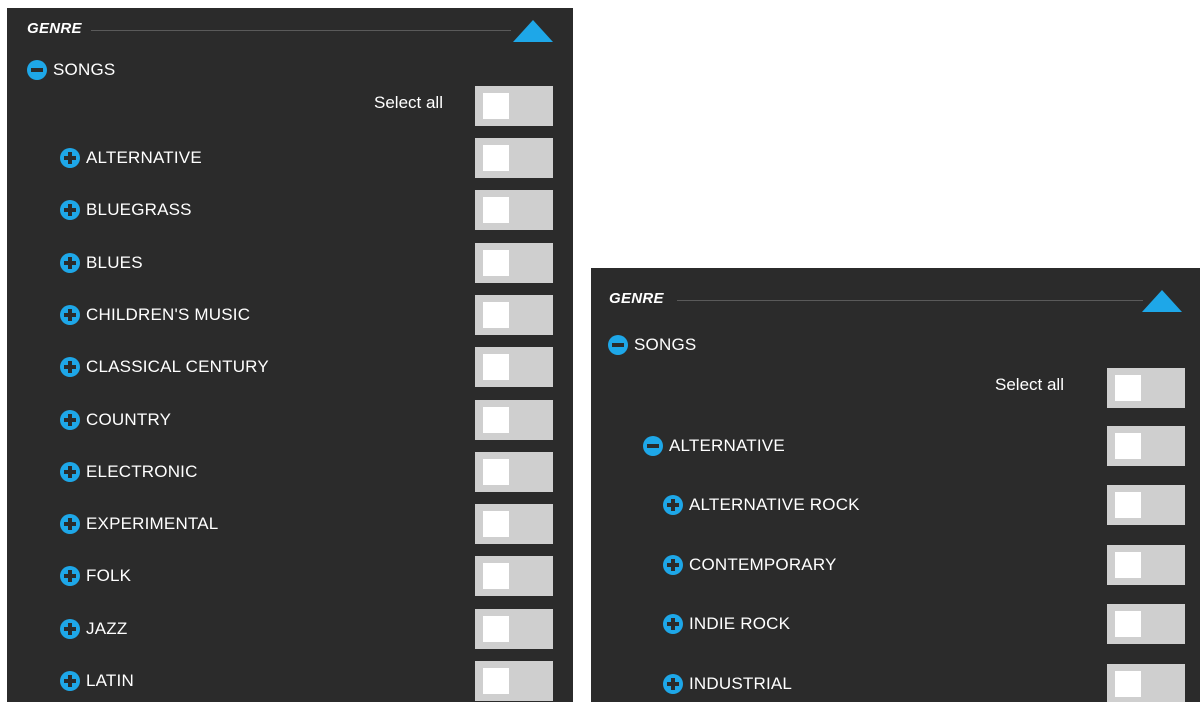 The height and width of the screenshot is (702, 1200). I want to click on tree-item-children-s-music: CHILDREN'S MUSIC, so click(155, 315).